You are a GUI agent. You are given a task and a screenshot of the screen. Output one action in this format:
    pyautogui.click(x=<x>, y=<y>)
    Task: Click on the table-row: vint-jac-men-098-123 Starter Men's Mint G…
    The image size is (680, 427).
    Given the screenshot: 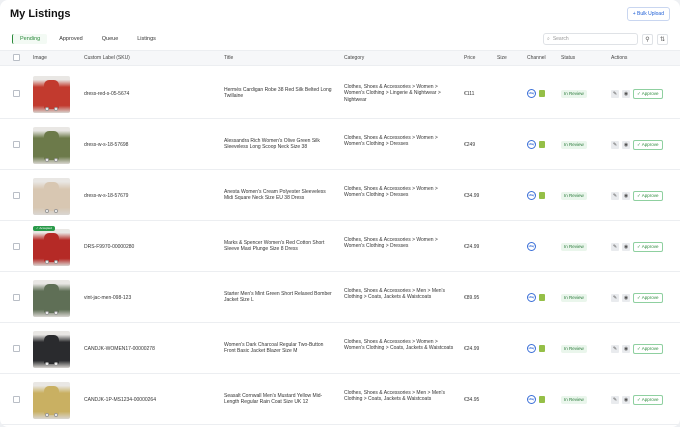 What is the action you would take?
    pyautogui.click(x=340, y=297)
    